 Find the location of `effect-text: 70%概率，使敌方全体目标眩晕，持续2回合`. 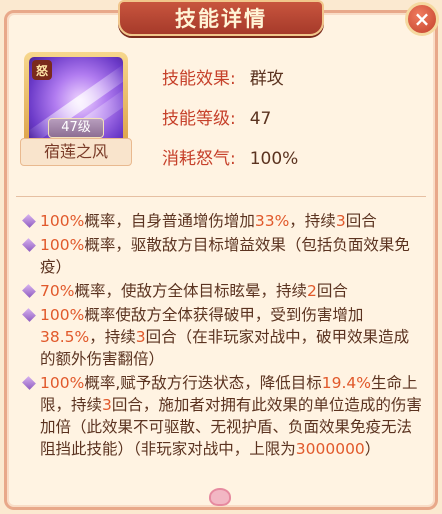

effect-text: 70%概率，使敌方全体目标眩晕，持续2回合 is located at coordinates (194, 291).